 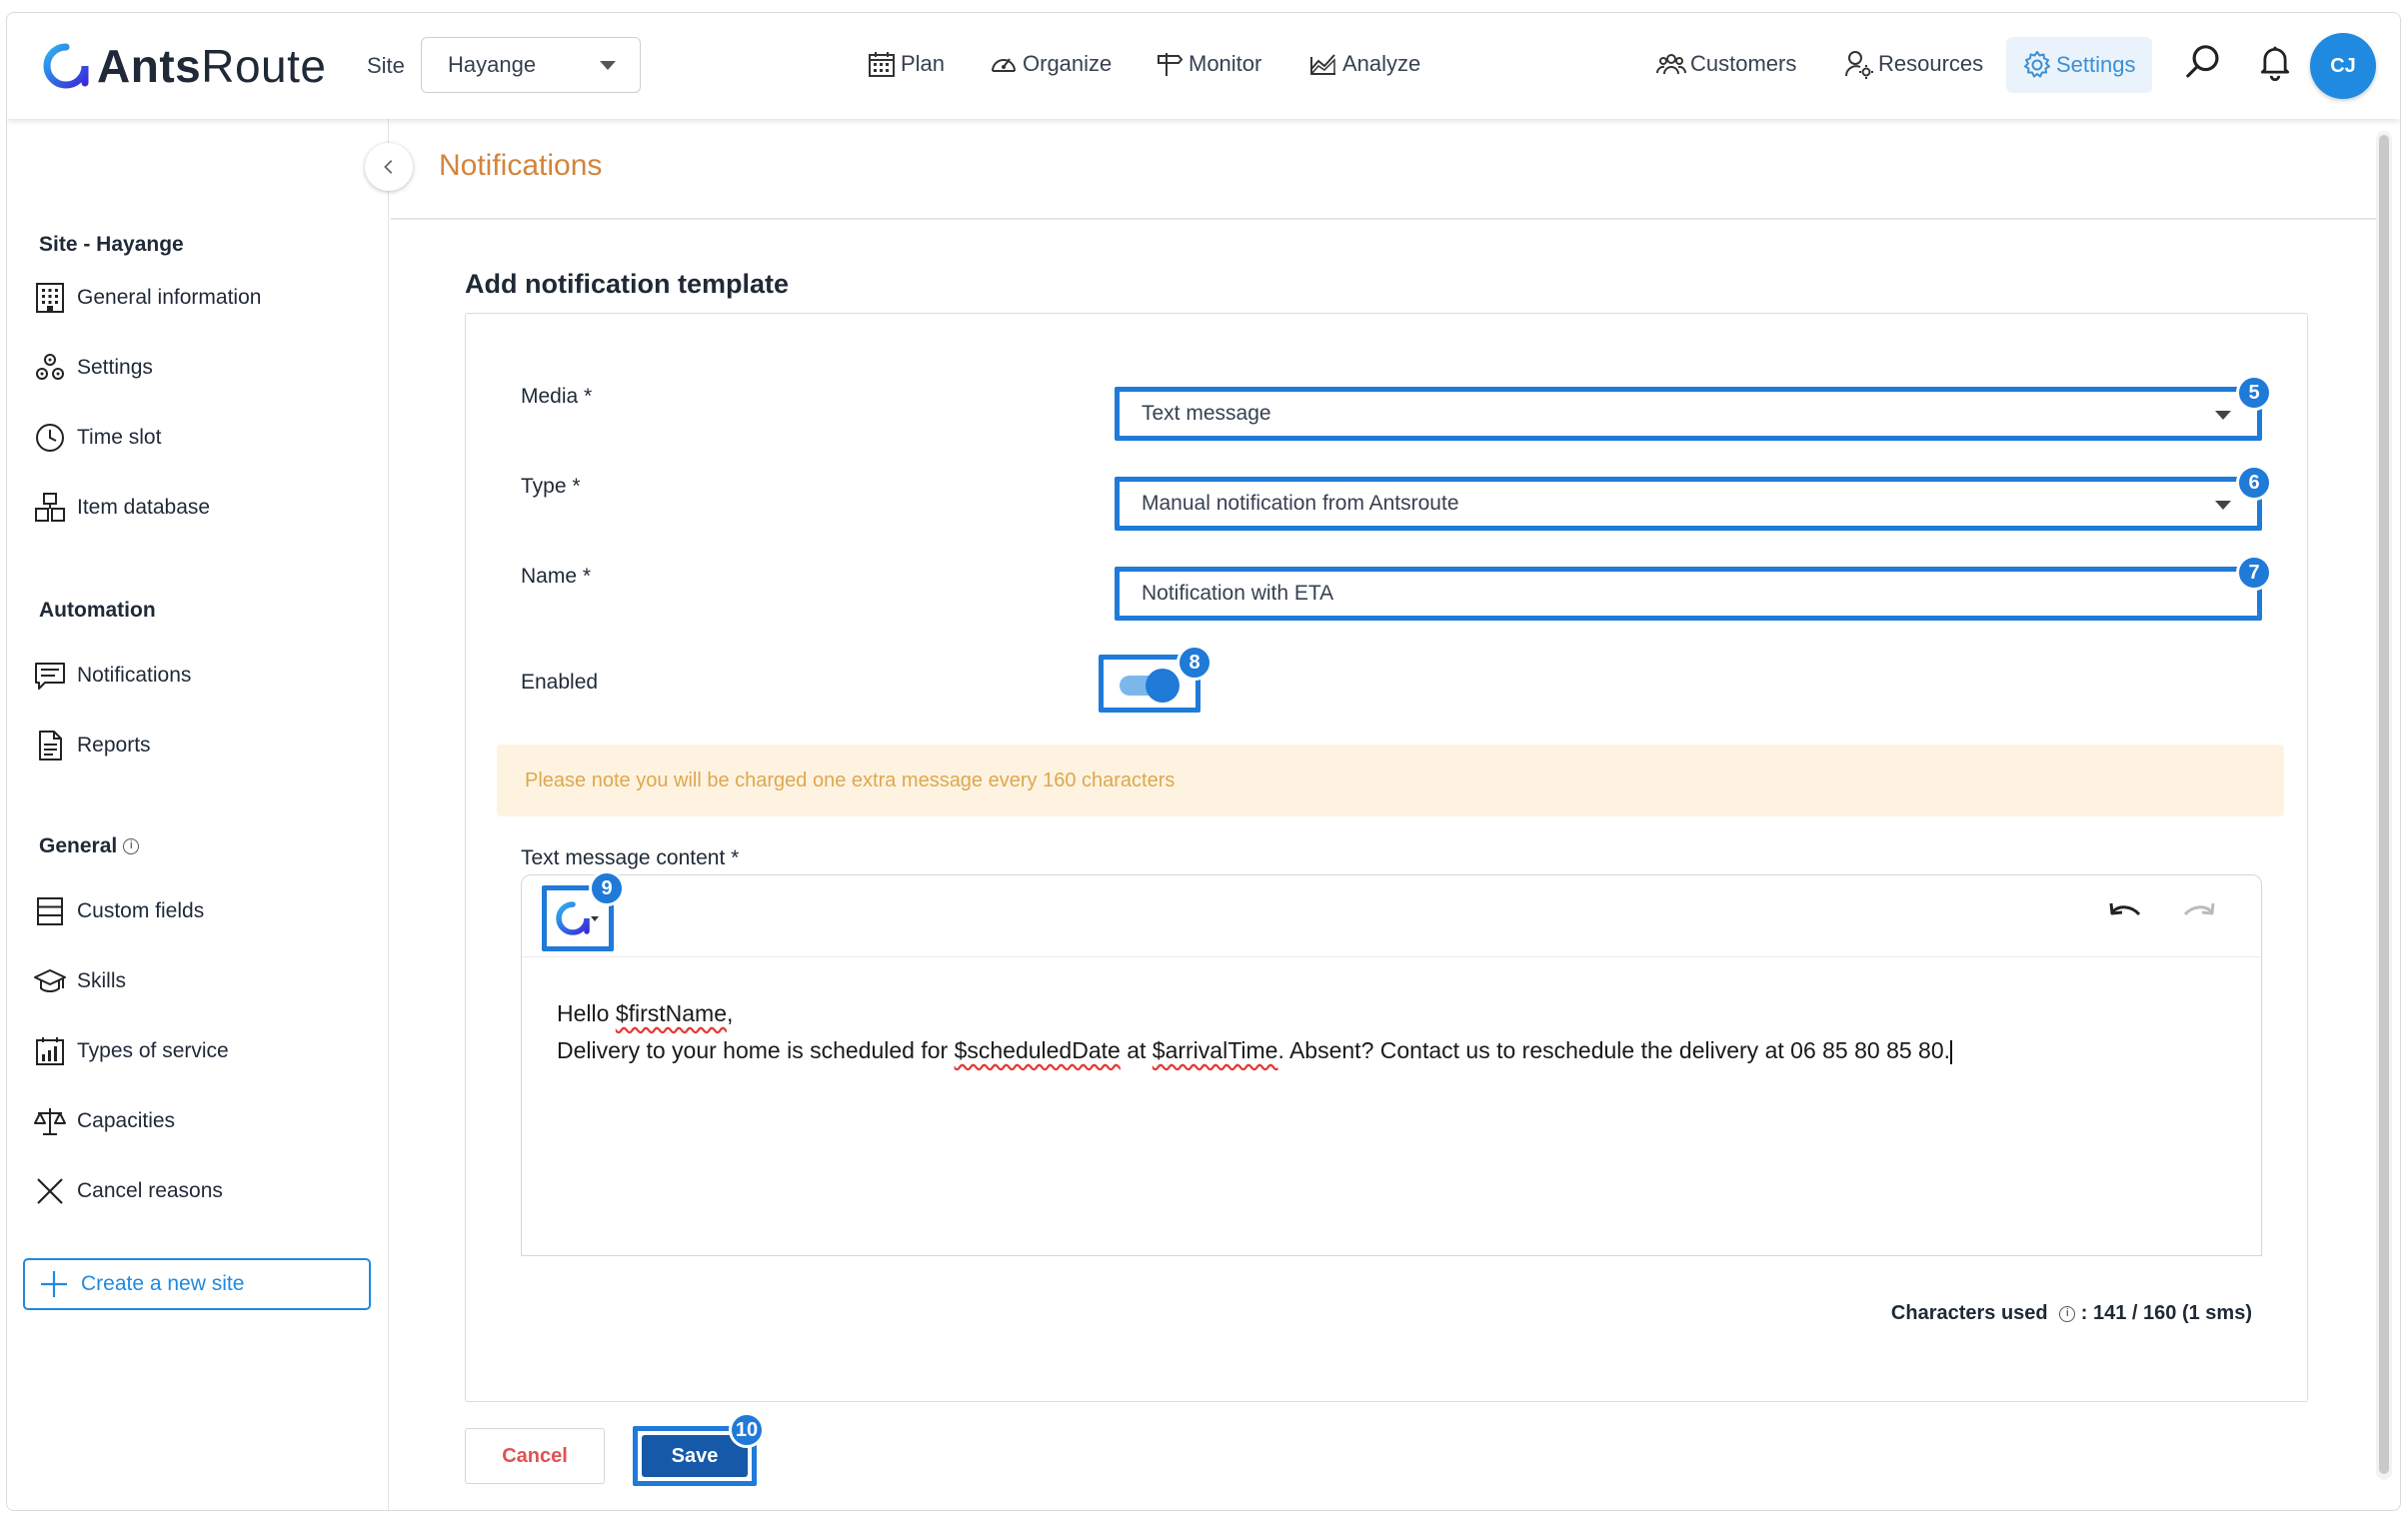 What do you see at coordinates (144, 508) in the screenshot?
I see `sidebar-item-label: Item database` at bounding box center [144, 508].